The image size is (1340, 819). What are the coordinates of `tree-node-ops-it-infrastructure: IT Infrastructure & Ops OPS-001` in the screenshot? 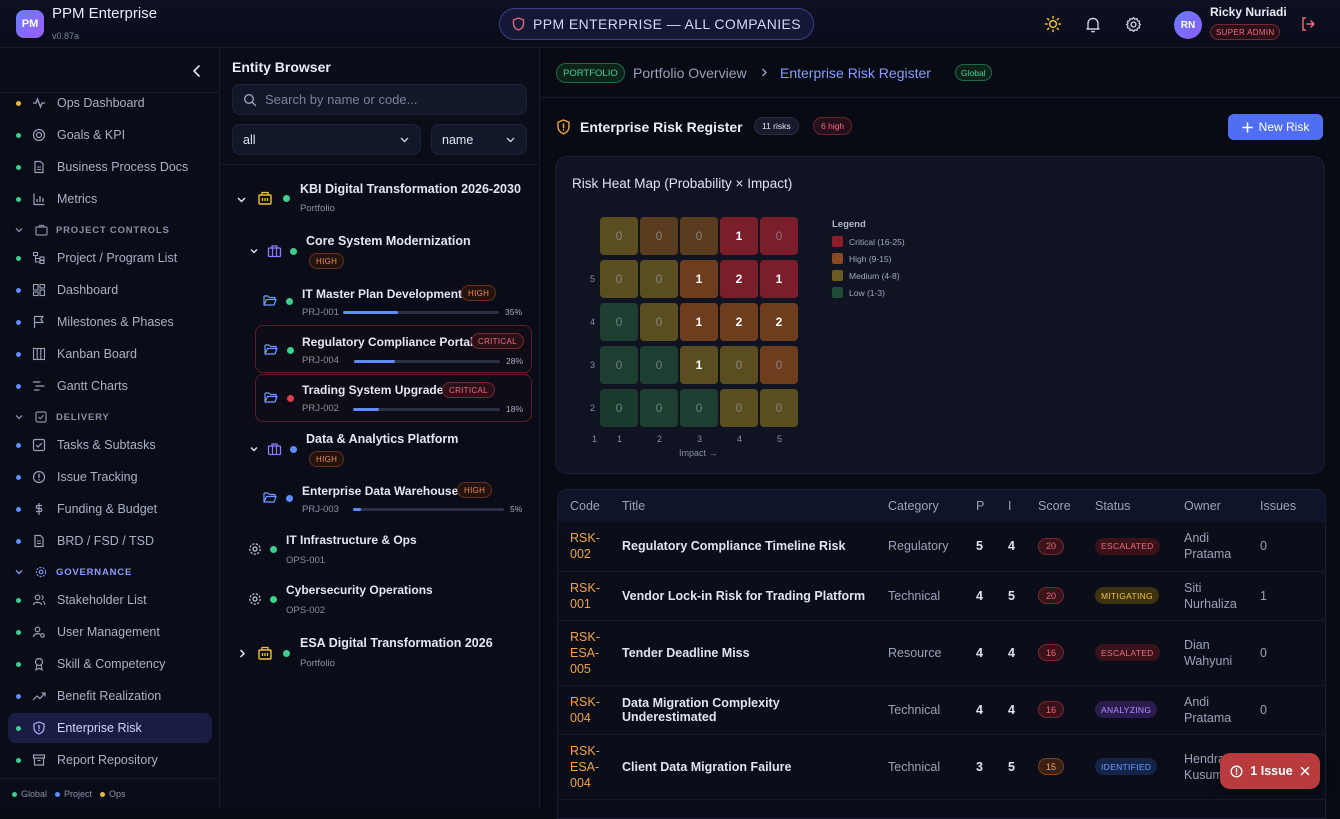 It's located at (379, 550).